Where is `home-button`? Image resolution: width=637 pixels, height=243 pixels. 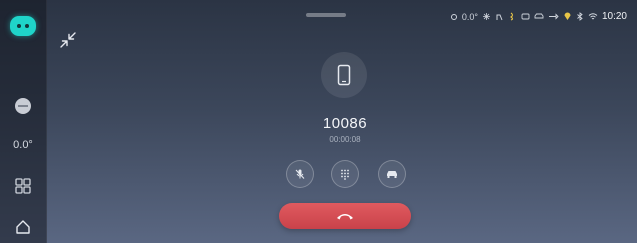 home-button is located at coordinates (23, 227).